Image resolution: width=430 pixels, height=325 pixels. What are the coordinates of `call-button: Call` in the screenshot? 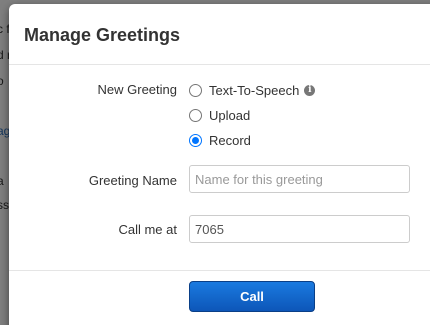 It's located at (252, 296).